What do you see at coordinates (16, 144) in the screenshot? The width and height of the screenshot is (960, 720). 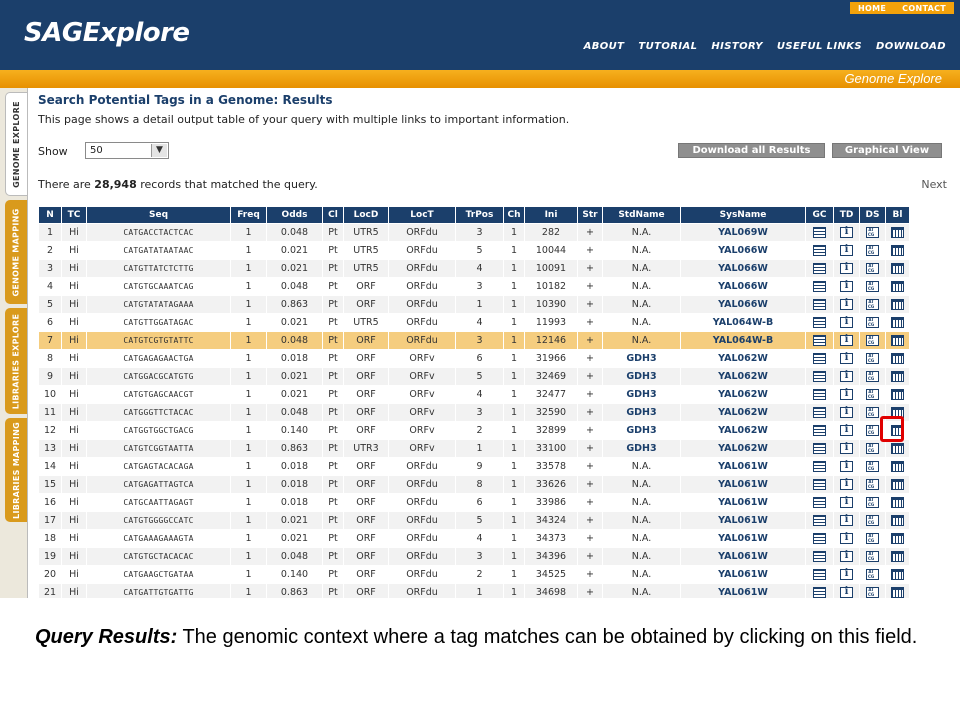 I see `tab-genome-explore: GENOME EXPLORE` at bounding box center [16, 144].